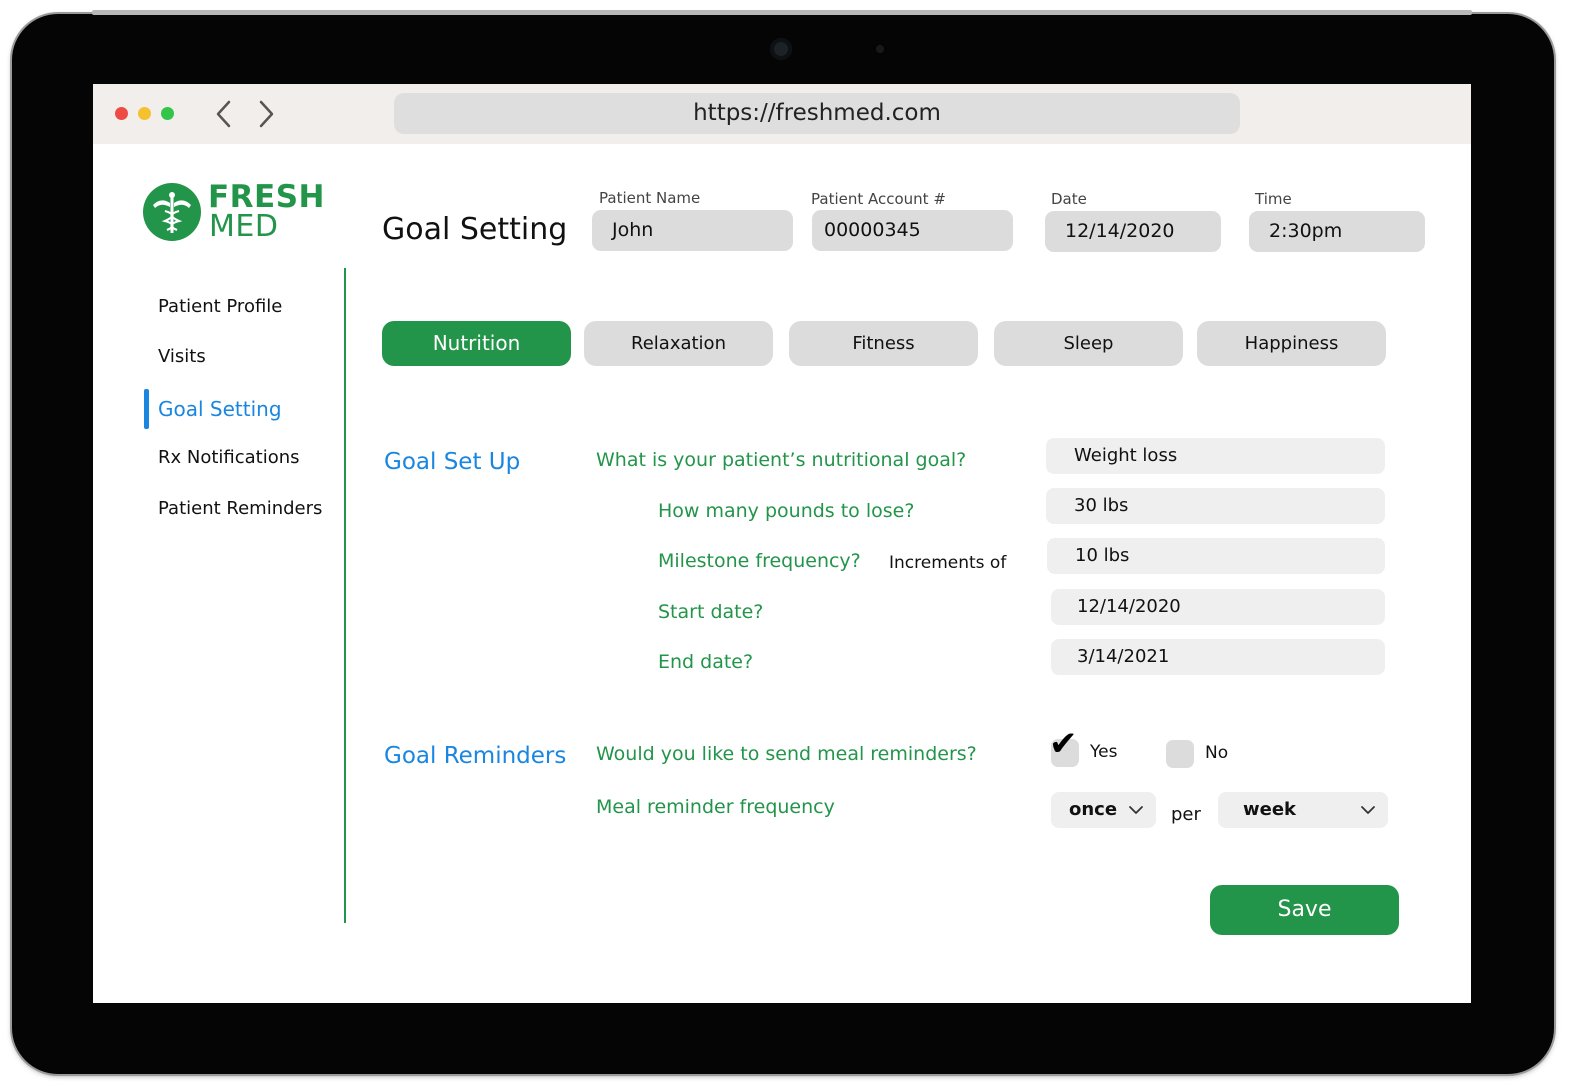 This screenshot has height=1086, width=1572. I want to click on page-title: Goal Setting, so click(475, 229).